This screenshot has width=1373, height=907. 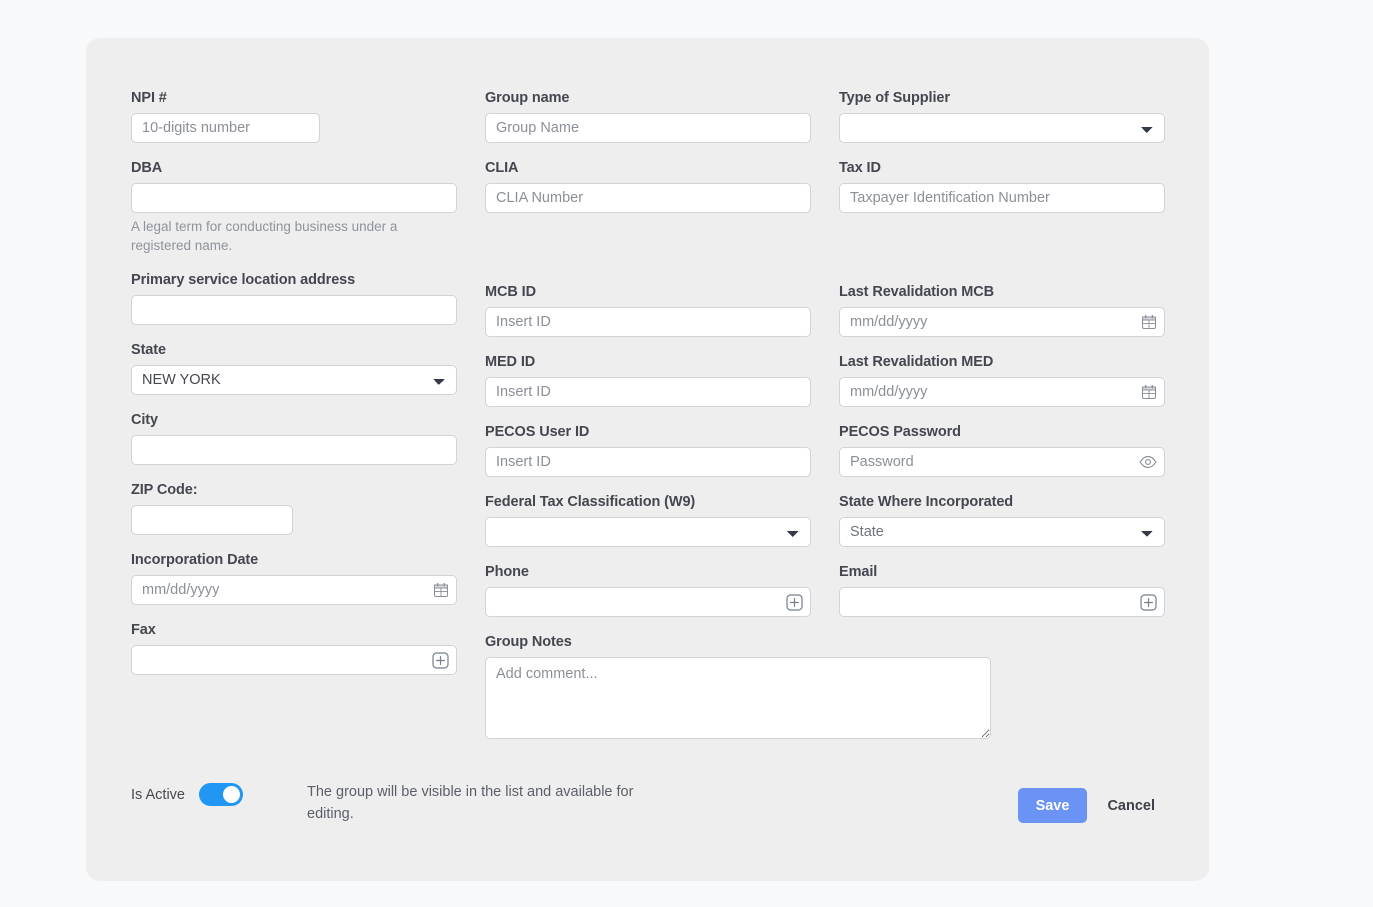 What do you see at coordinates (926, 502) in the screenshot?
I see `label-state-where-incorporated: State Where Incorporated` at bounding box center [926, 502].